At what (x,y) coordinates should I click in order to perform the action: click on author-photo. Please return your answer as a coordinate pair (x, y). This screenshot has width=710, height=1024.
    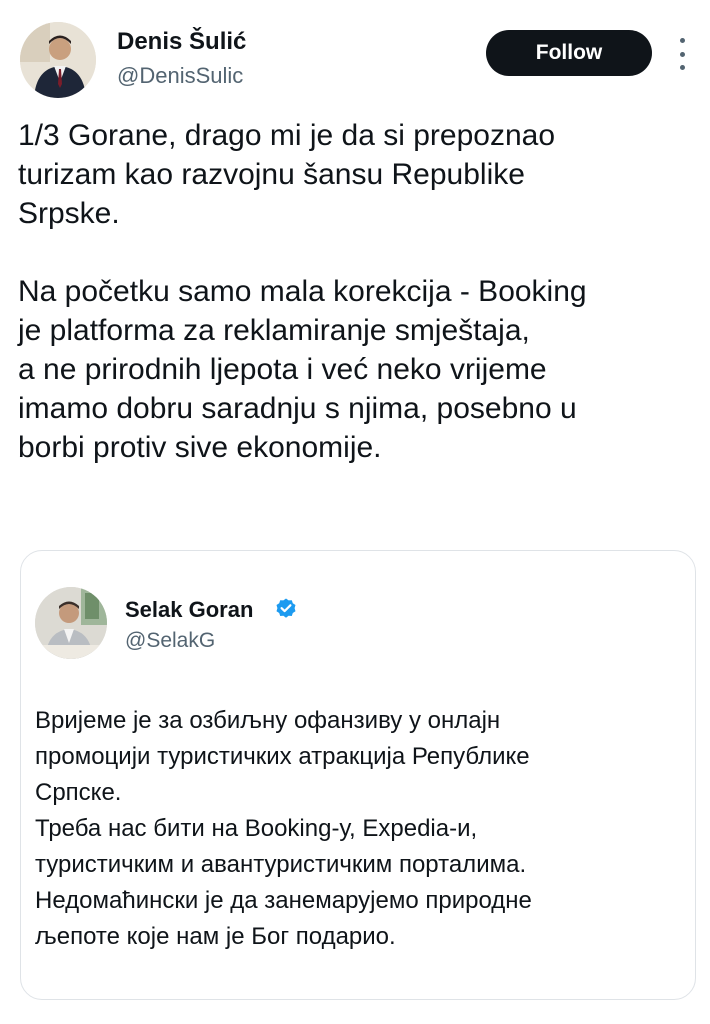
    Looking at the image, I should click on (58, 60).